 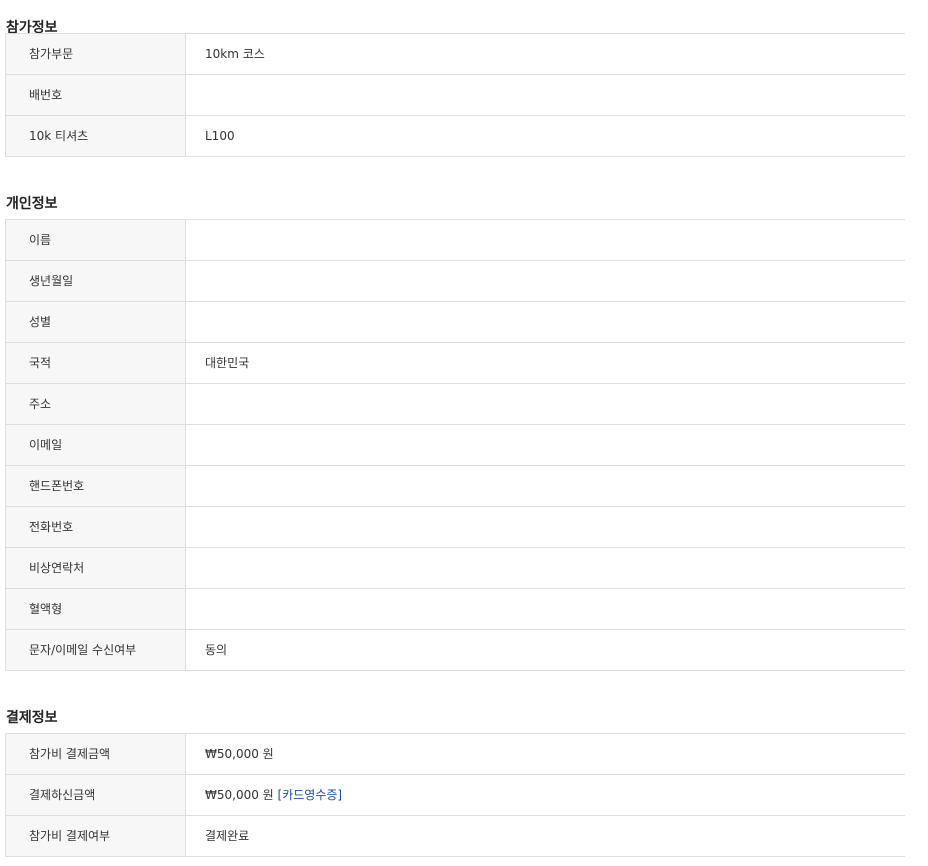 What do you see at coordinates (545, 795) in the screenshot?
I see `row-value-paid-amount-cell: ₩50,000 원 [카드영수증]` at bounding box center [545, 795].